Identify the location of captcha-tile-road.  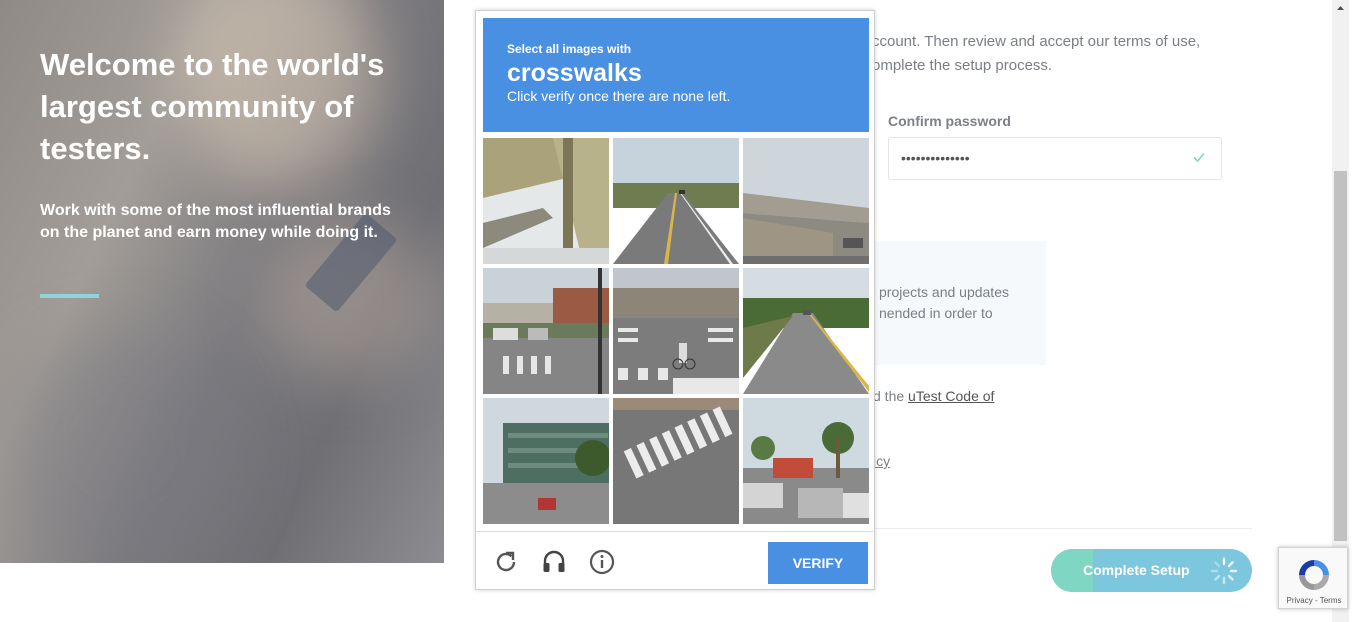
(676, 201).